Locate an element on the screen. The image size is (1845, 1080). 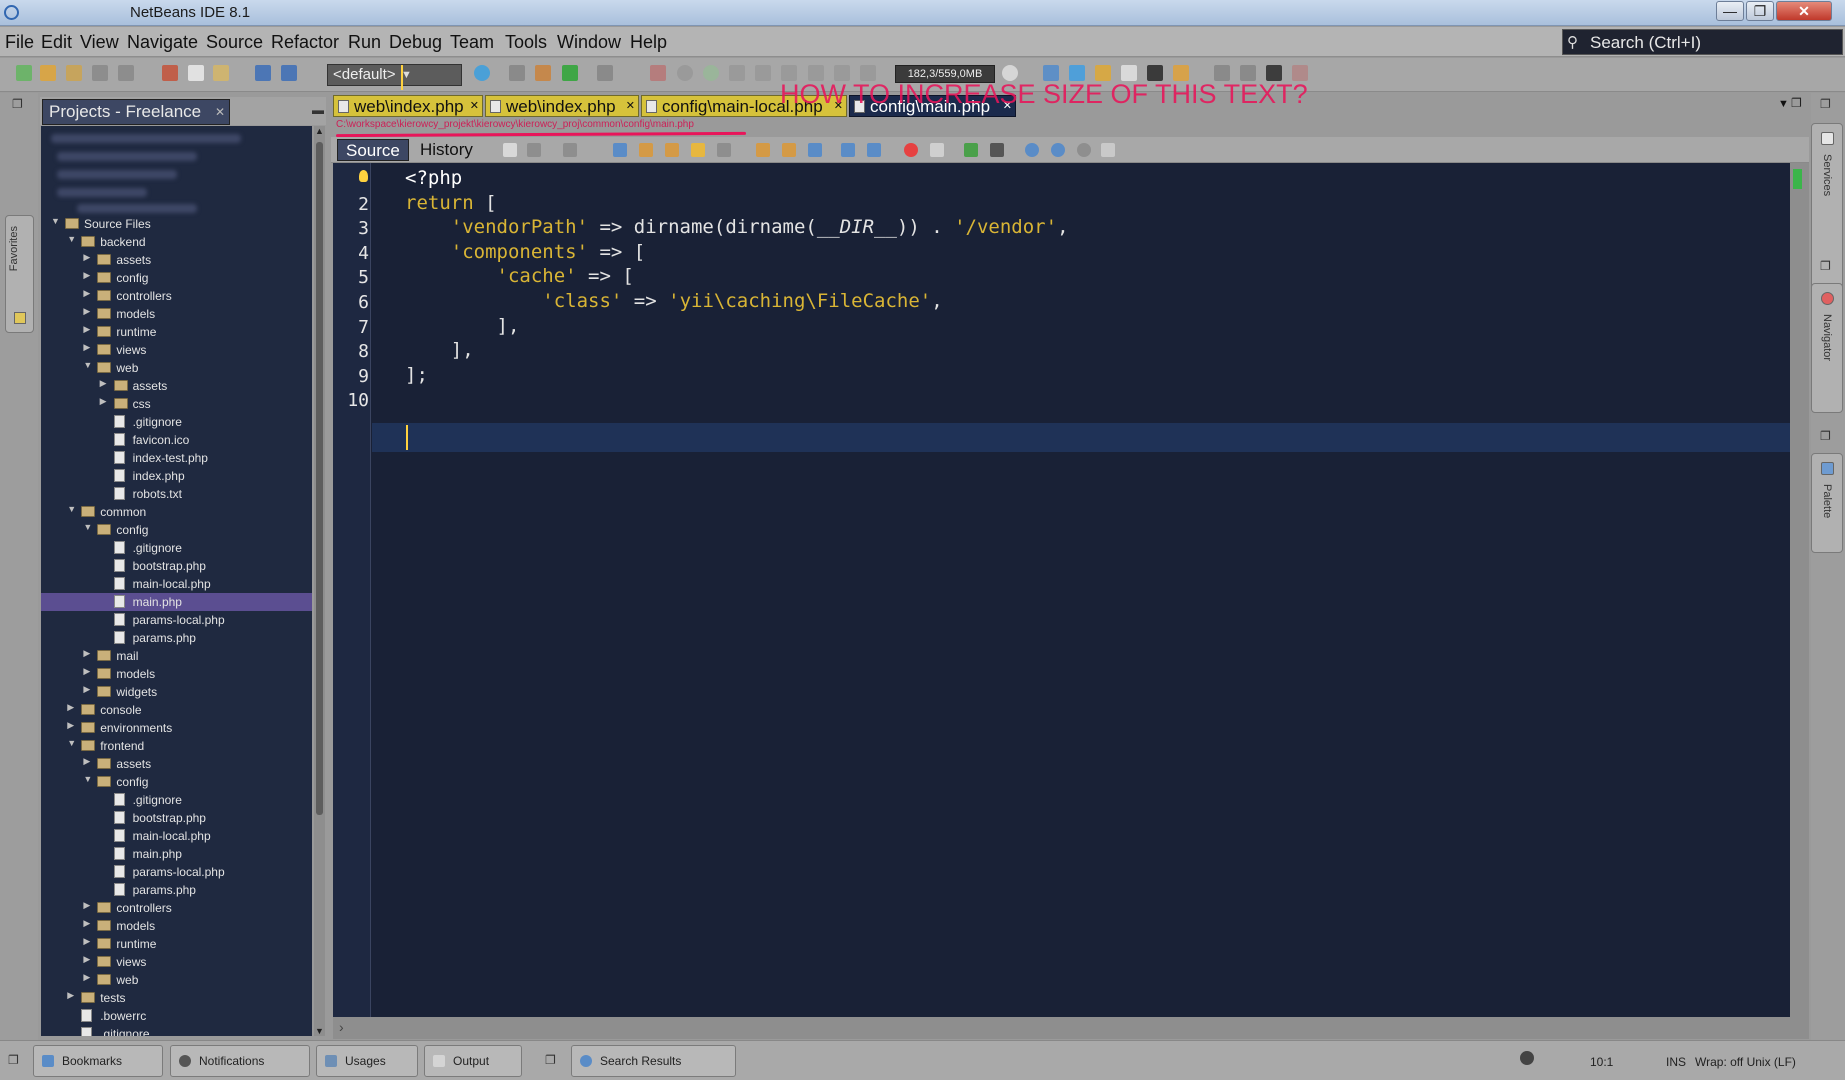
tab-web-index-1: web\index.php ✕ is located at coordinates (408, 106).